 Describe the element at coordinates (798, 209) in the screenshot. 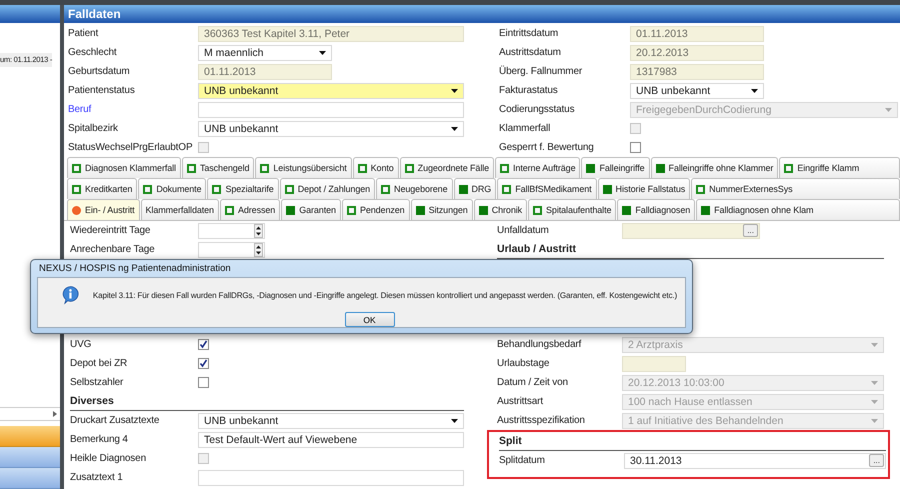

I see `tab: Falldiagnosen ohne Klam` at that location.